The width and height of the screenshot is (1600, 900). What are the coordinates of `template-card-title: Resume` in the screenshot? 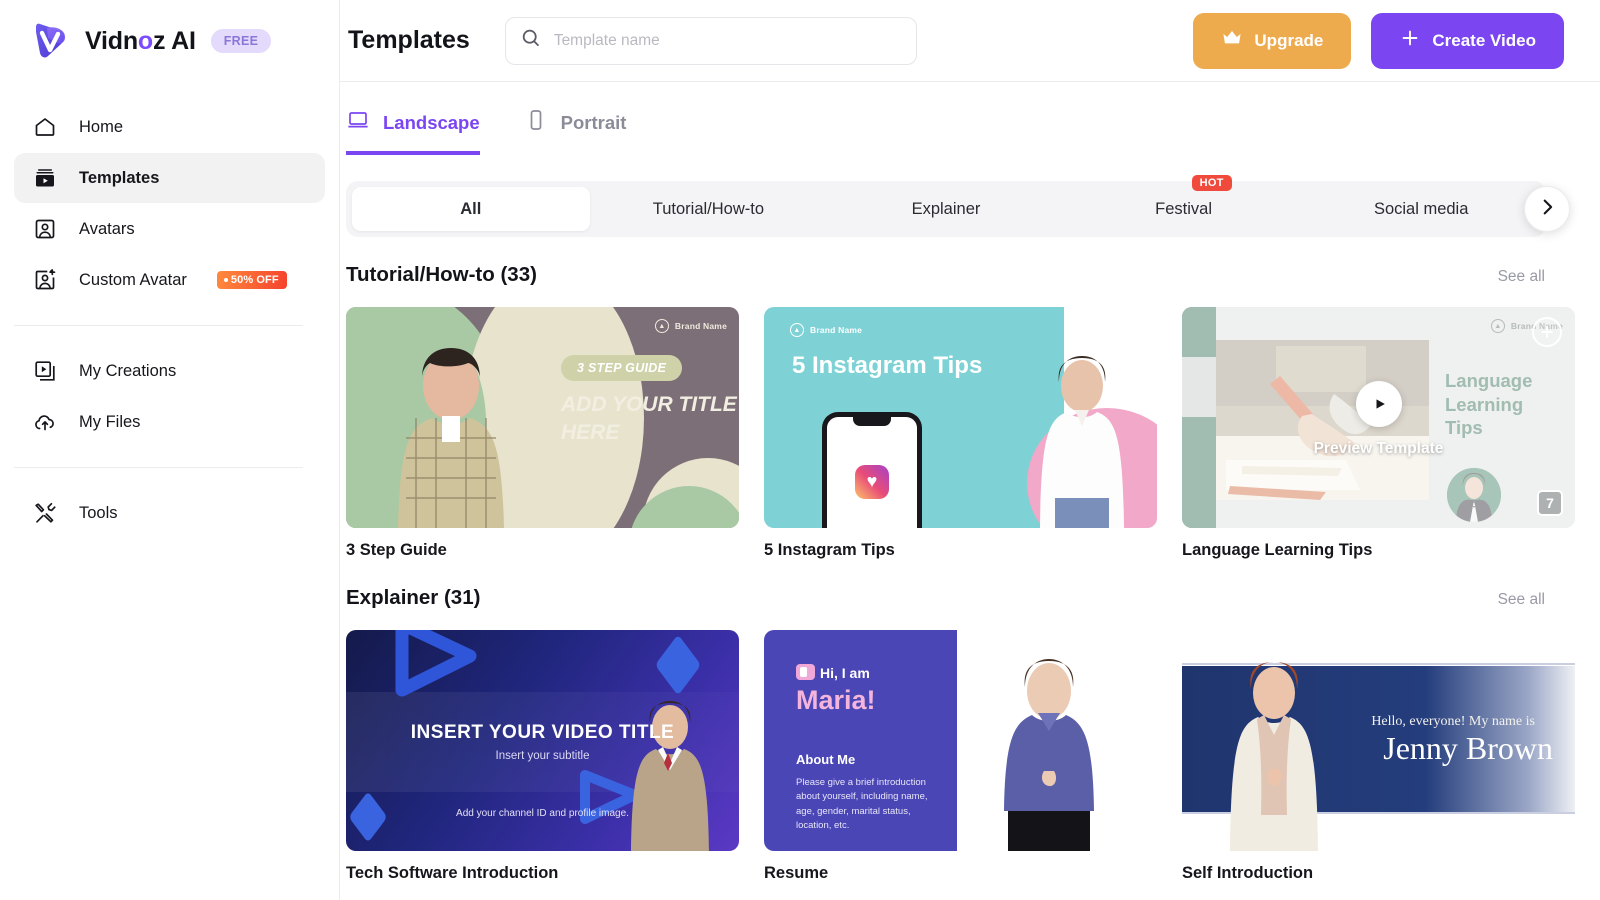 It's located at (796, 873).